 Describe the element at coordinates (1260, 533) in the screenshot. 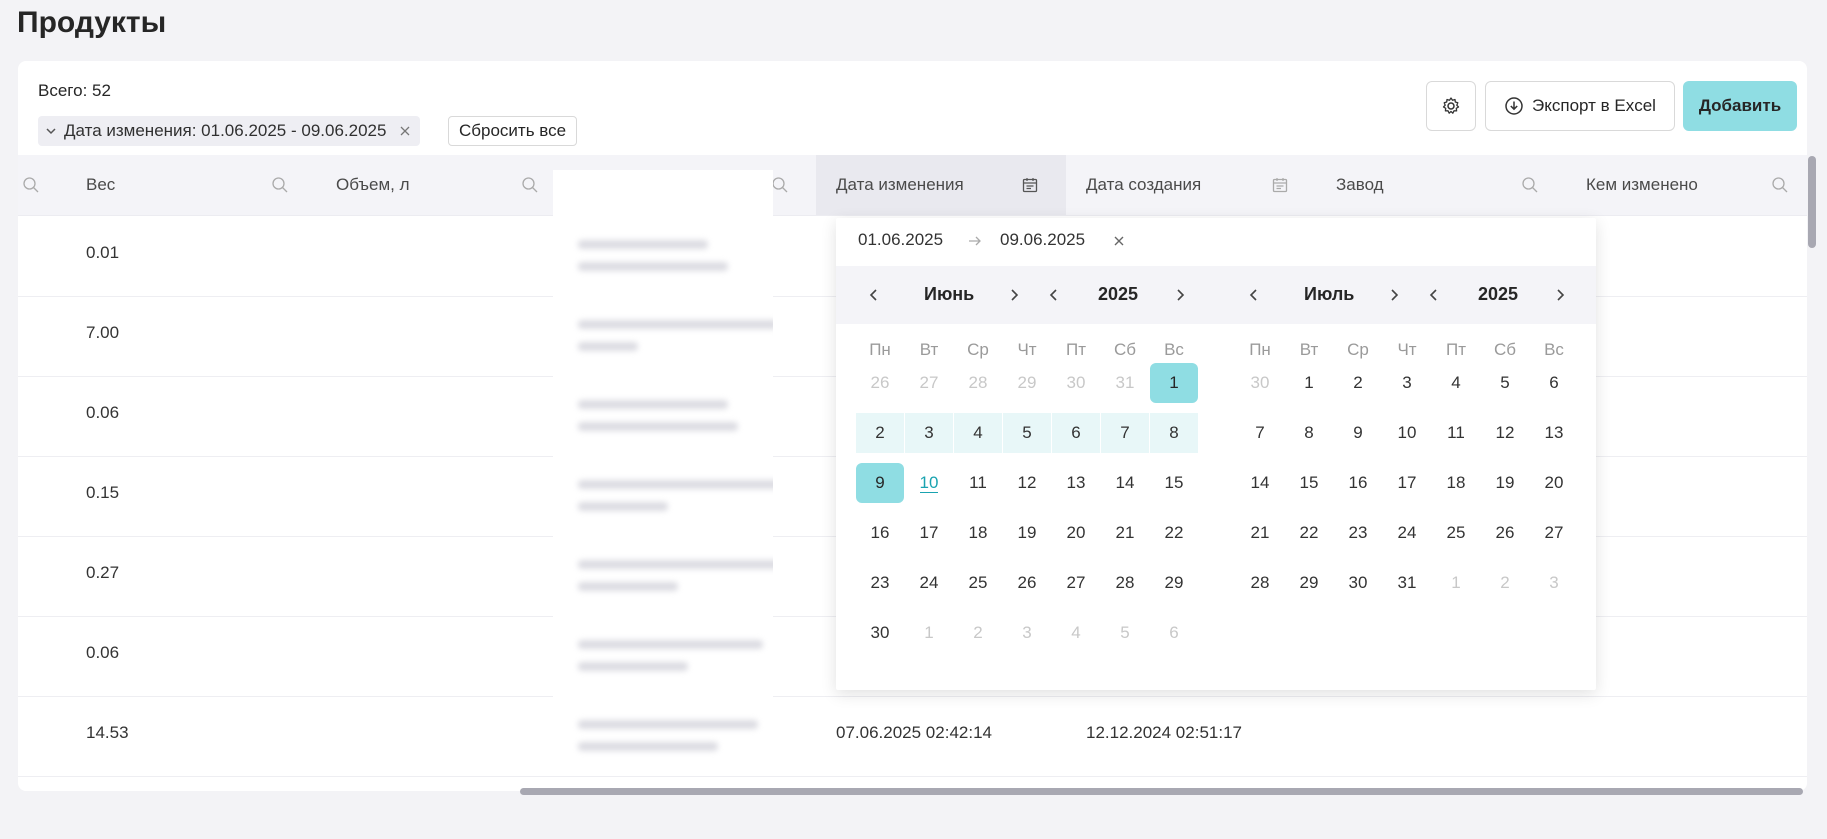

I see `calendar-day: 21` at that location.